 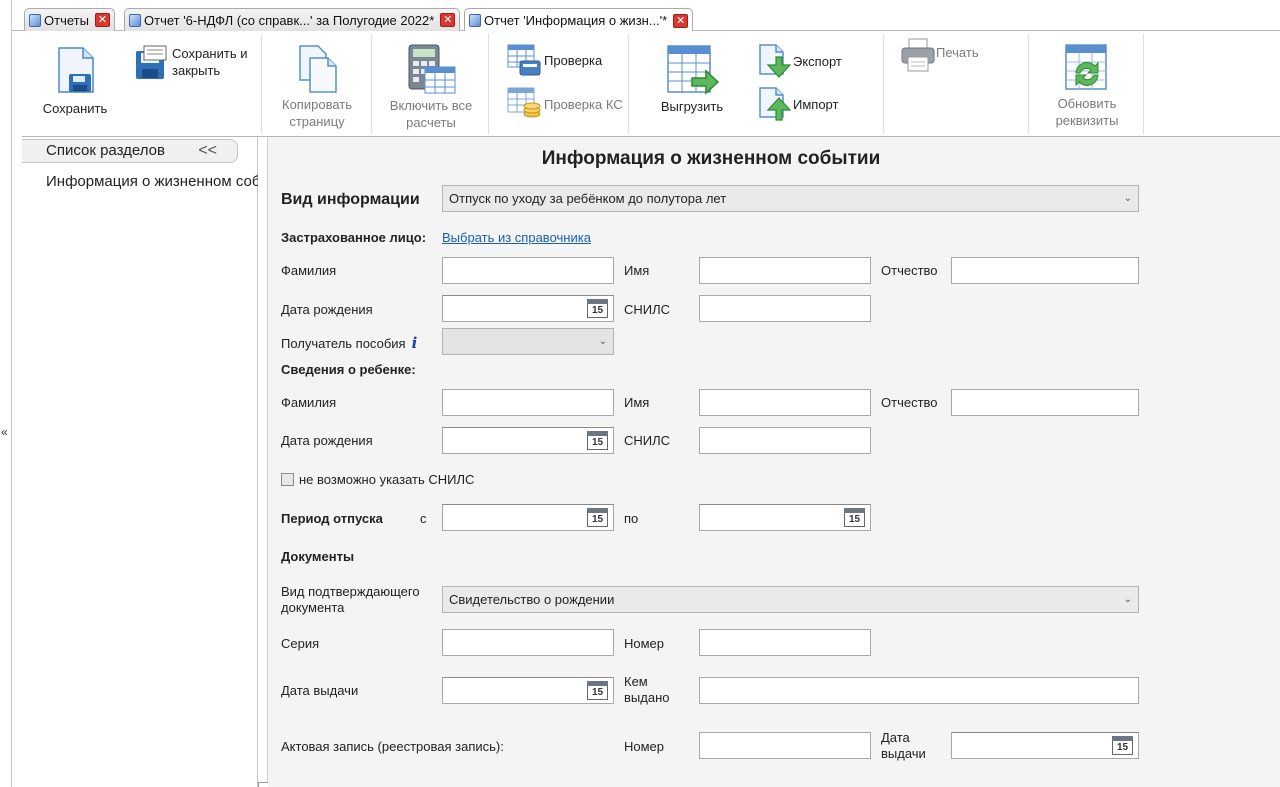 I want to click on benefit-recipient-select: ⌄, so click(x=528, y=341).